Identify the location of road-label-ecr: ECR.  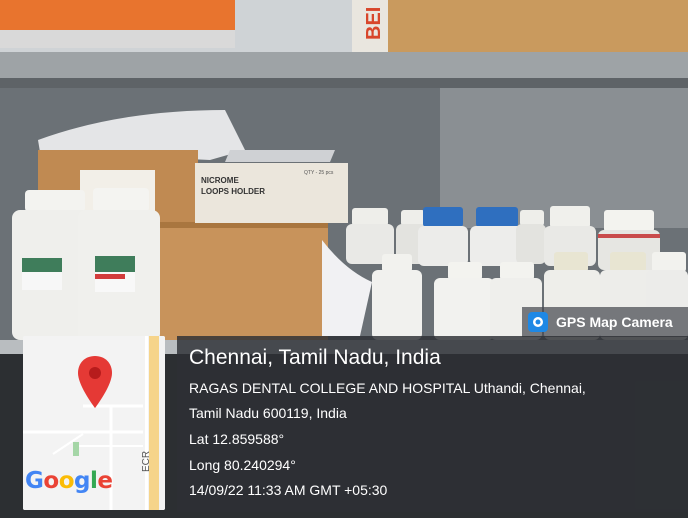
(146, 461).